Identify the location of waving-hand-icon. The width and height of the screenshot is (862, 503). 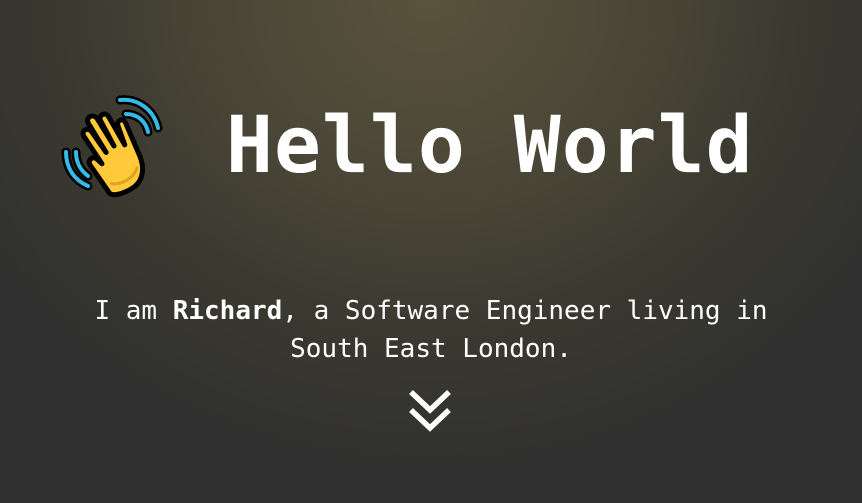
(112, 146).